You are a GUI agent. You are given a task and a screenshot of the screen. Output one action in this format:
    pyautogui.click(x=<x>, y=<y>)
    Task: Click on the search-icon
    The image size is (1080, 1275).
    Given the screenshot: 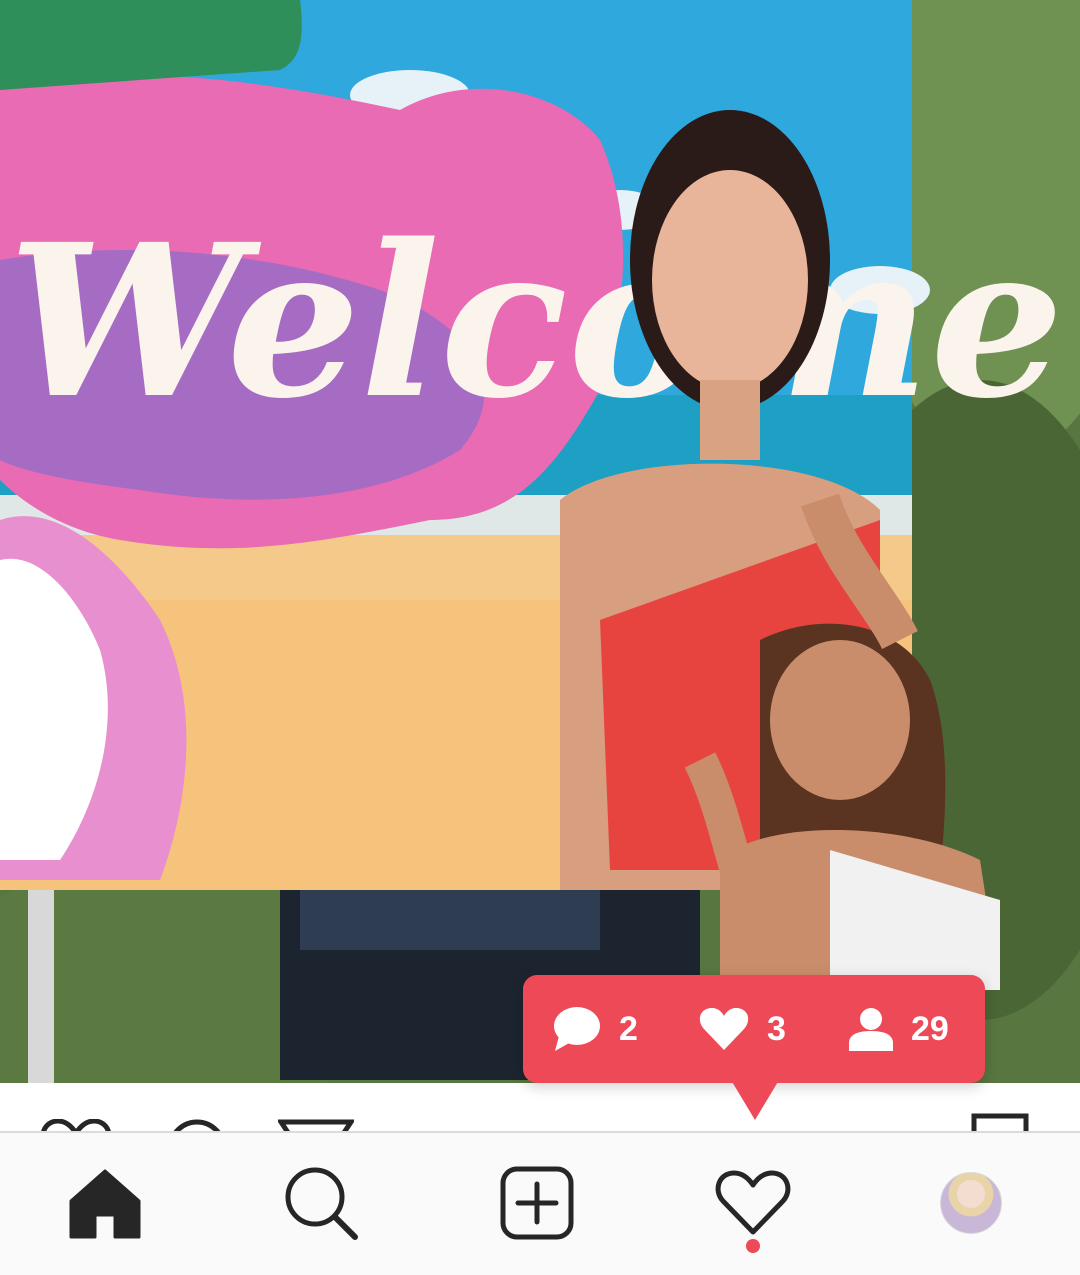 What is the action you would take?
    pyautogui.click(x=321, y=1203)
    